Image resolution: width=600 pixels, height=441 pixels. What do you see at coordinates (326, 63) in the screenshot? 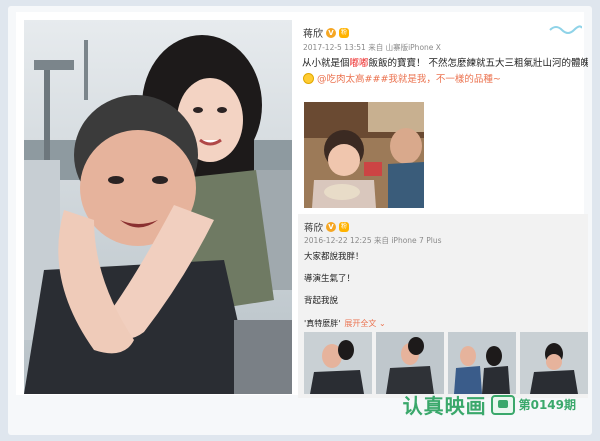
I see `post-text-prefix: 从小就是個` at bounding box center [326, 63].